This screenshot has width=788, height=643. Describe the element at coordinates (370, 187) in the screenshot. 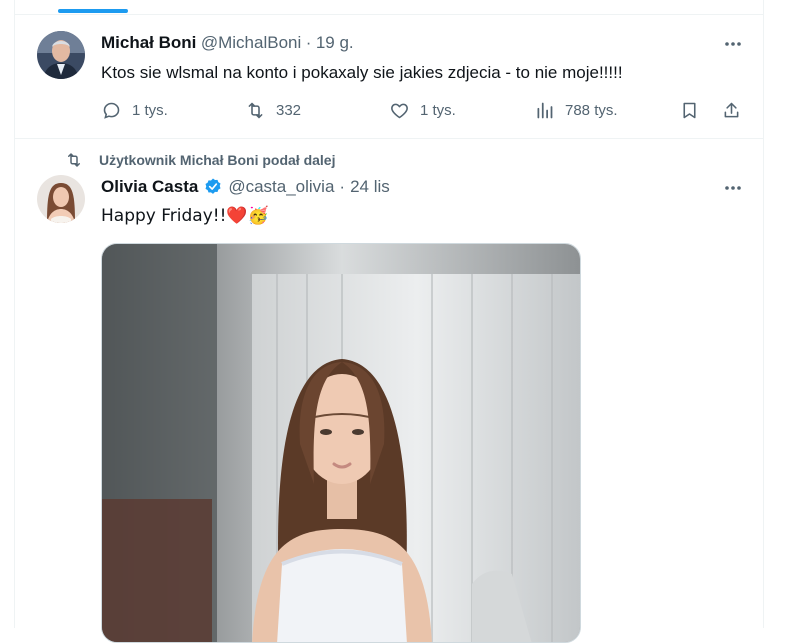

I see `tweet-time: 24 lis` at that location.